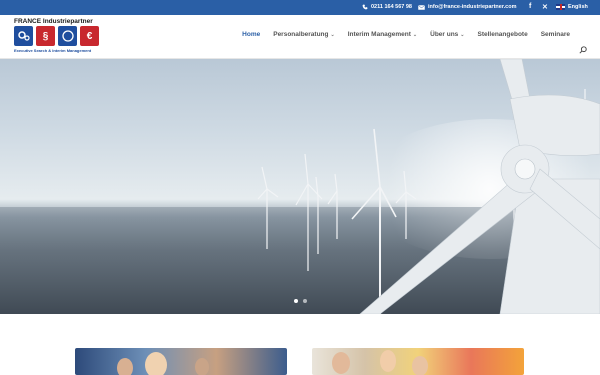 The image size is (600, 375). I want to click on nav-item-interim-management: Interim Management ⌄, so click(382, 34).